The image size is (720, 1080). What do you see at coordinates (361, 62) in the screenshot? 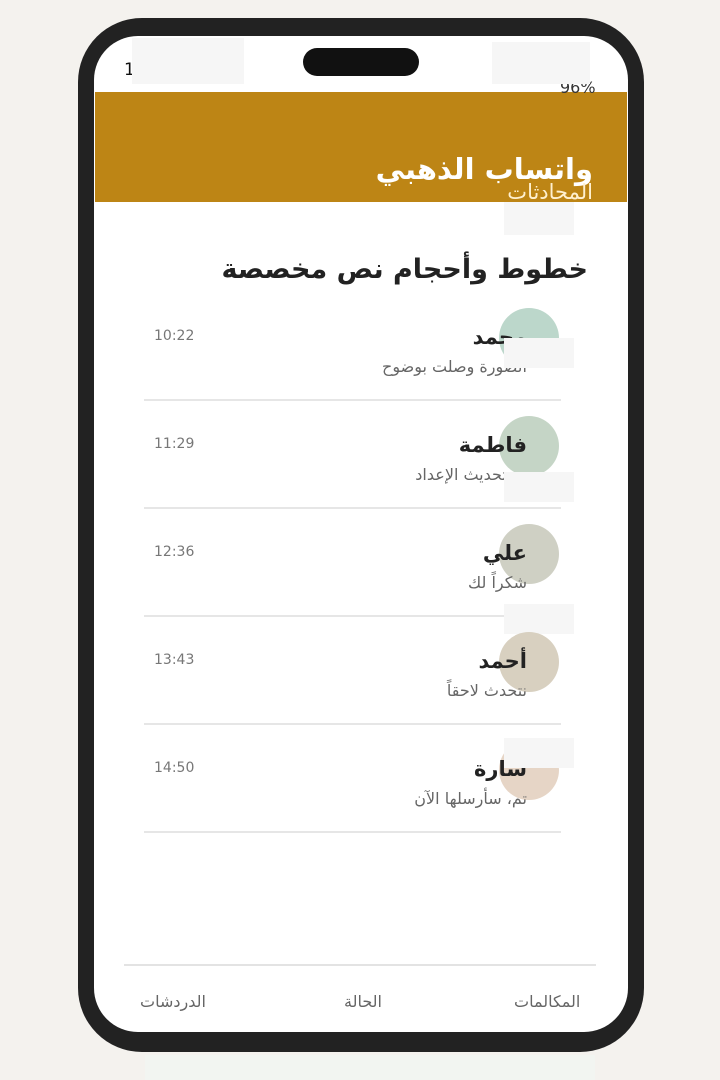
I see `camera-notch` at bounding box center [361, 62].